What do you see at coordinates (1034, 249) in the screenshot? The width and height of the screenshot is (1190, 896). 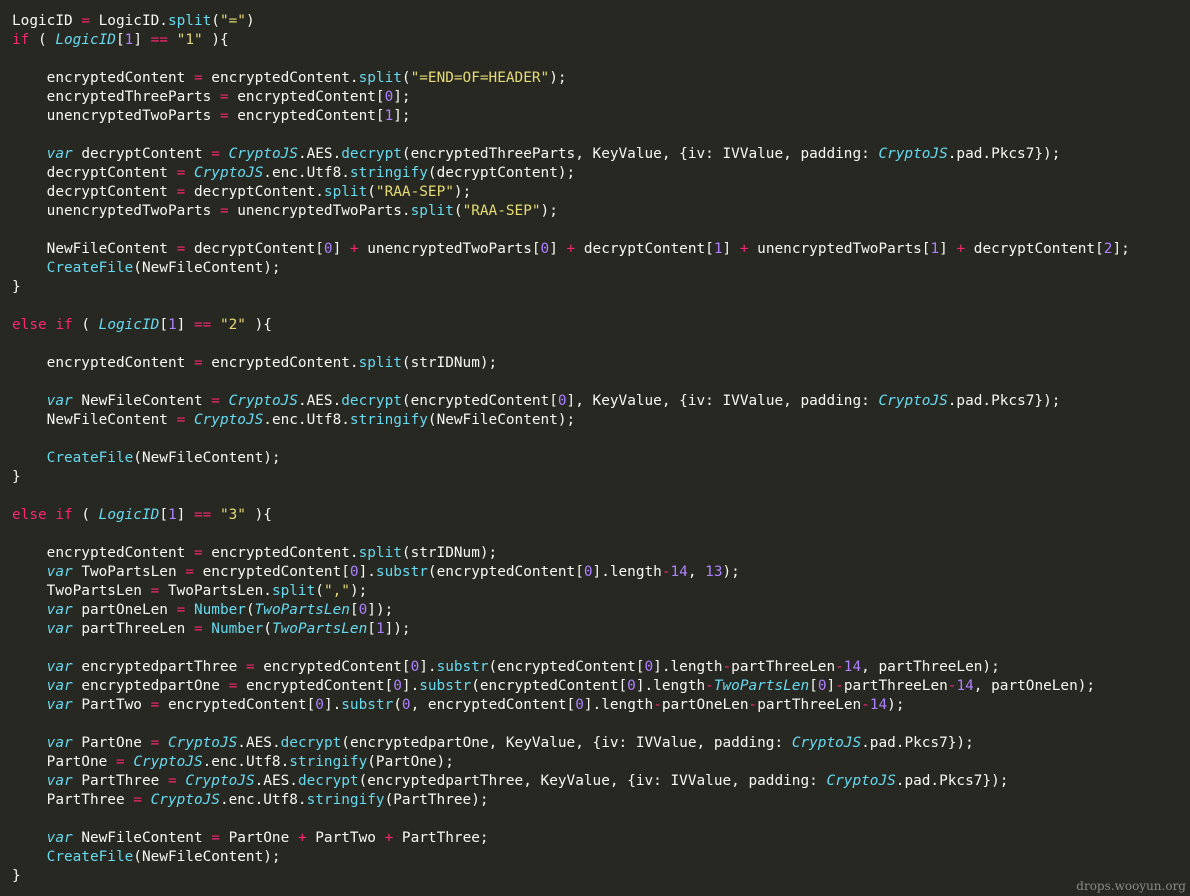 I see `code-text: decryptContent[` at bounding box center [1034, 249].